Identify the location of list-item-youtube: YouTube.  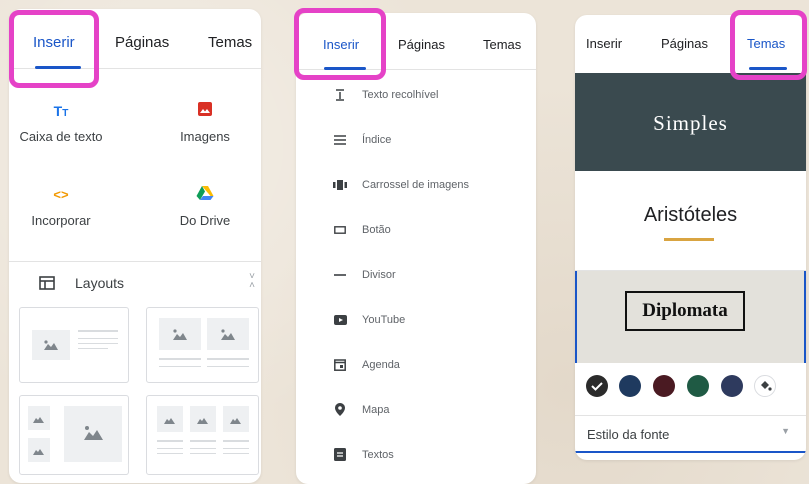
(416, 319).